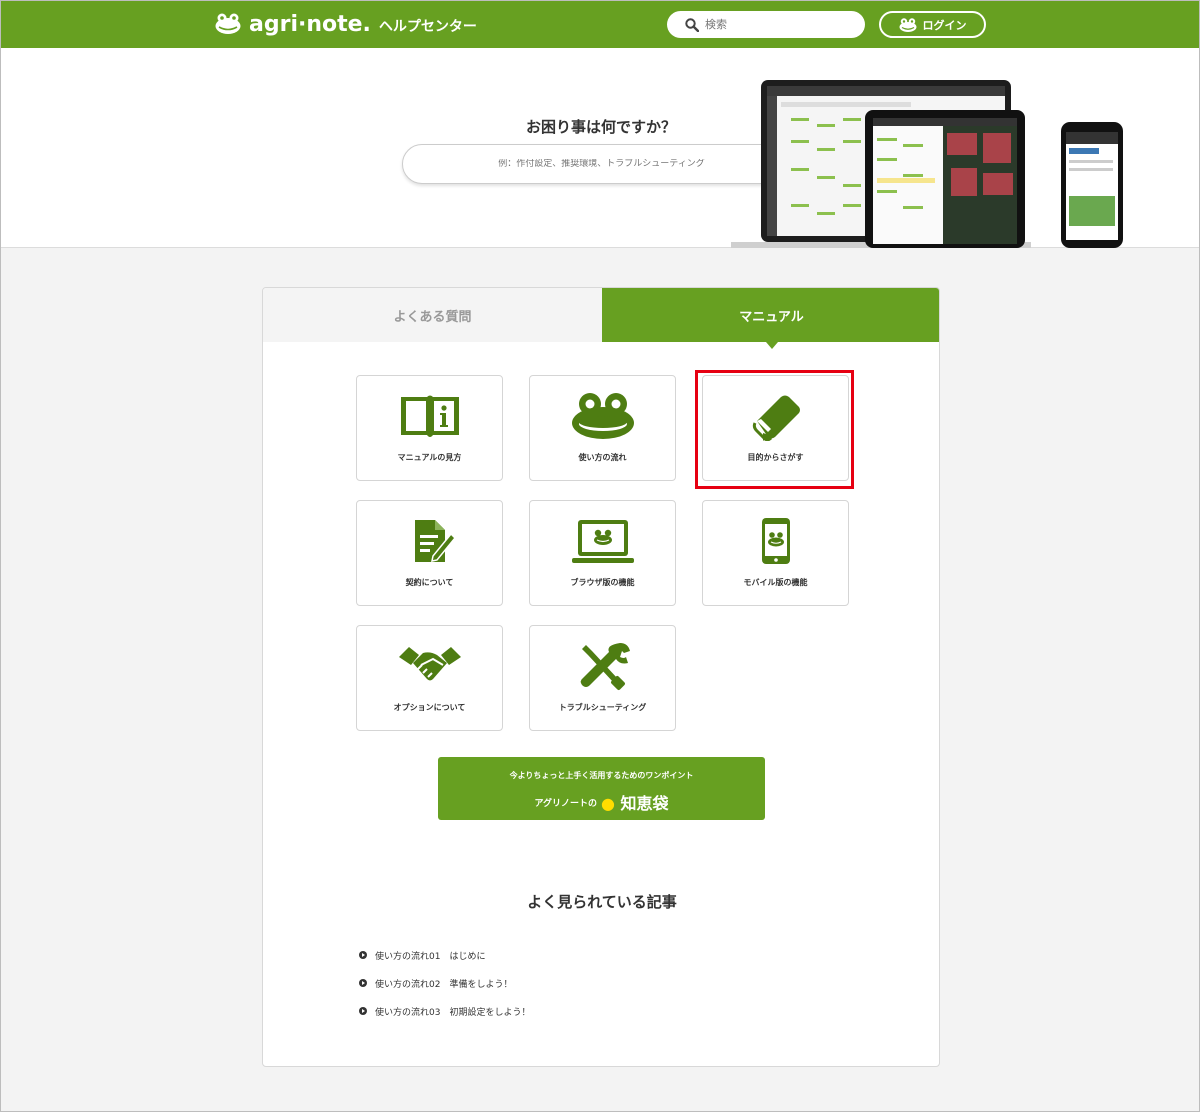 The height and width of the screenshot is (1112, 1200). What do you see at coordinates (310, 24) in the screenshot?
I see `logo-text: agri·note.` at bounding box center [310, 24].